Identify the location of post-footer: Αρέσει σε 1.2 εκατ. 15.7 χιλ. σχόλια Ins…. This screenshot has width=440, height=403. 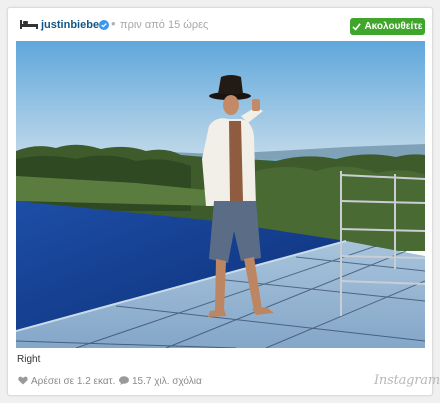
(224, 381).